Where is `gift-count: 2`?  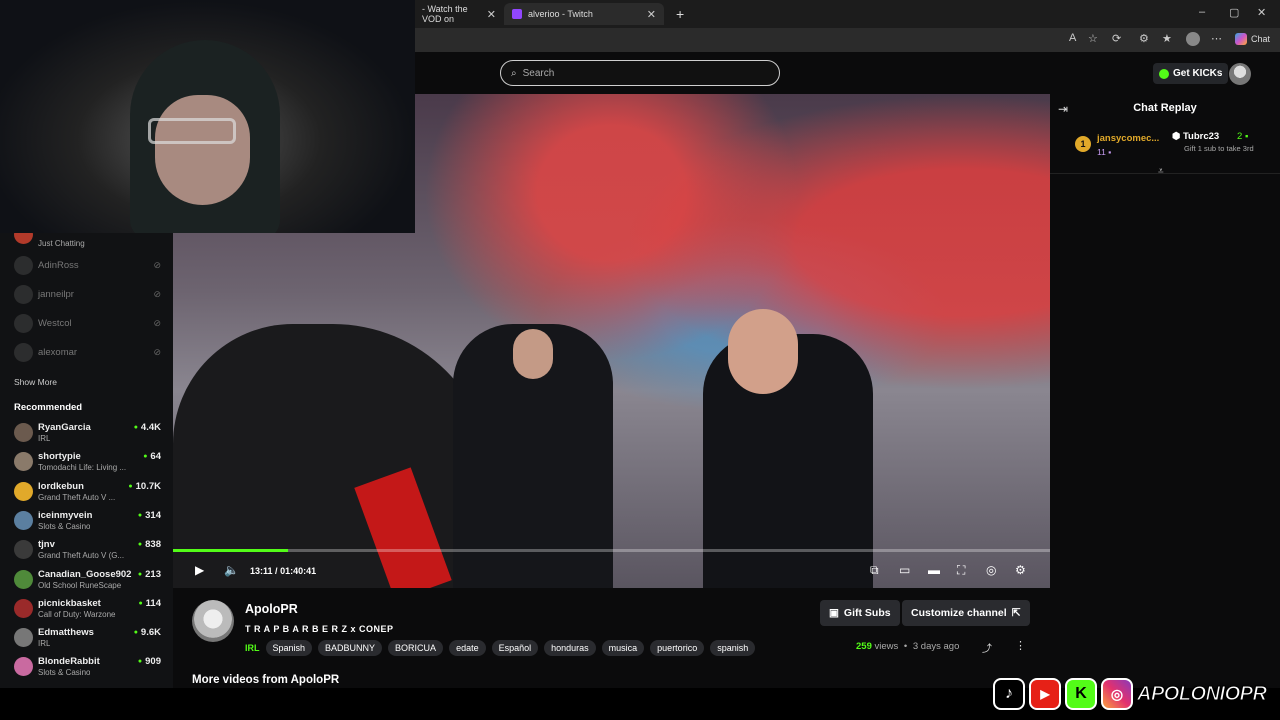
gift-count: 2 is located at coordinates (1240, 136).